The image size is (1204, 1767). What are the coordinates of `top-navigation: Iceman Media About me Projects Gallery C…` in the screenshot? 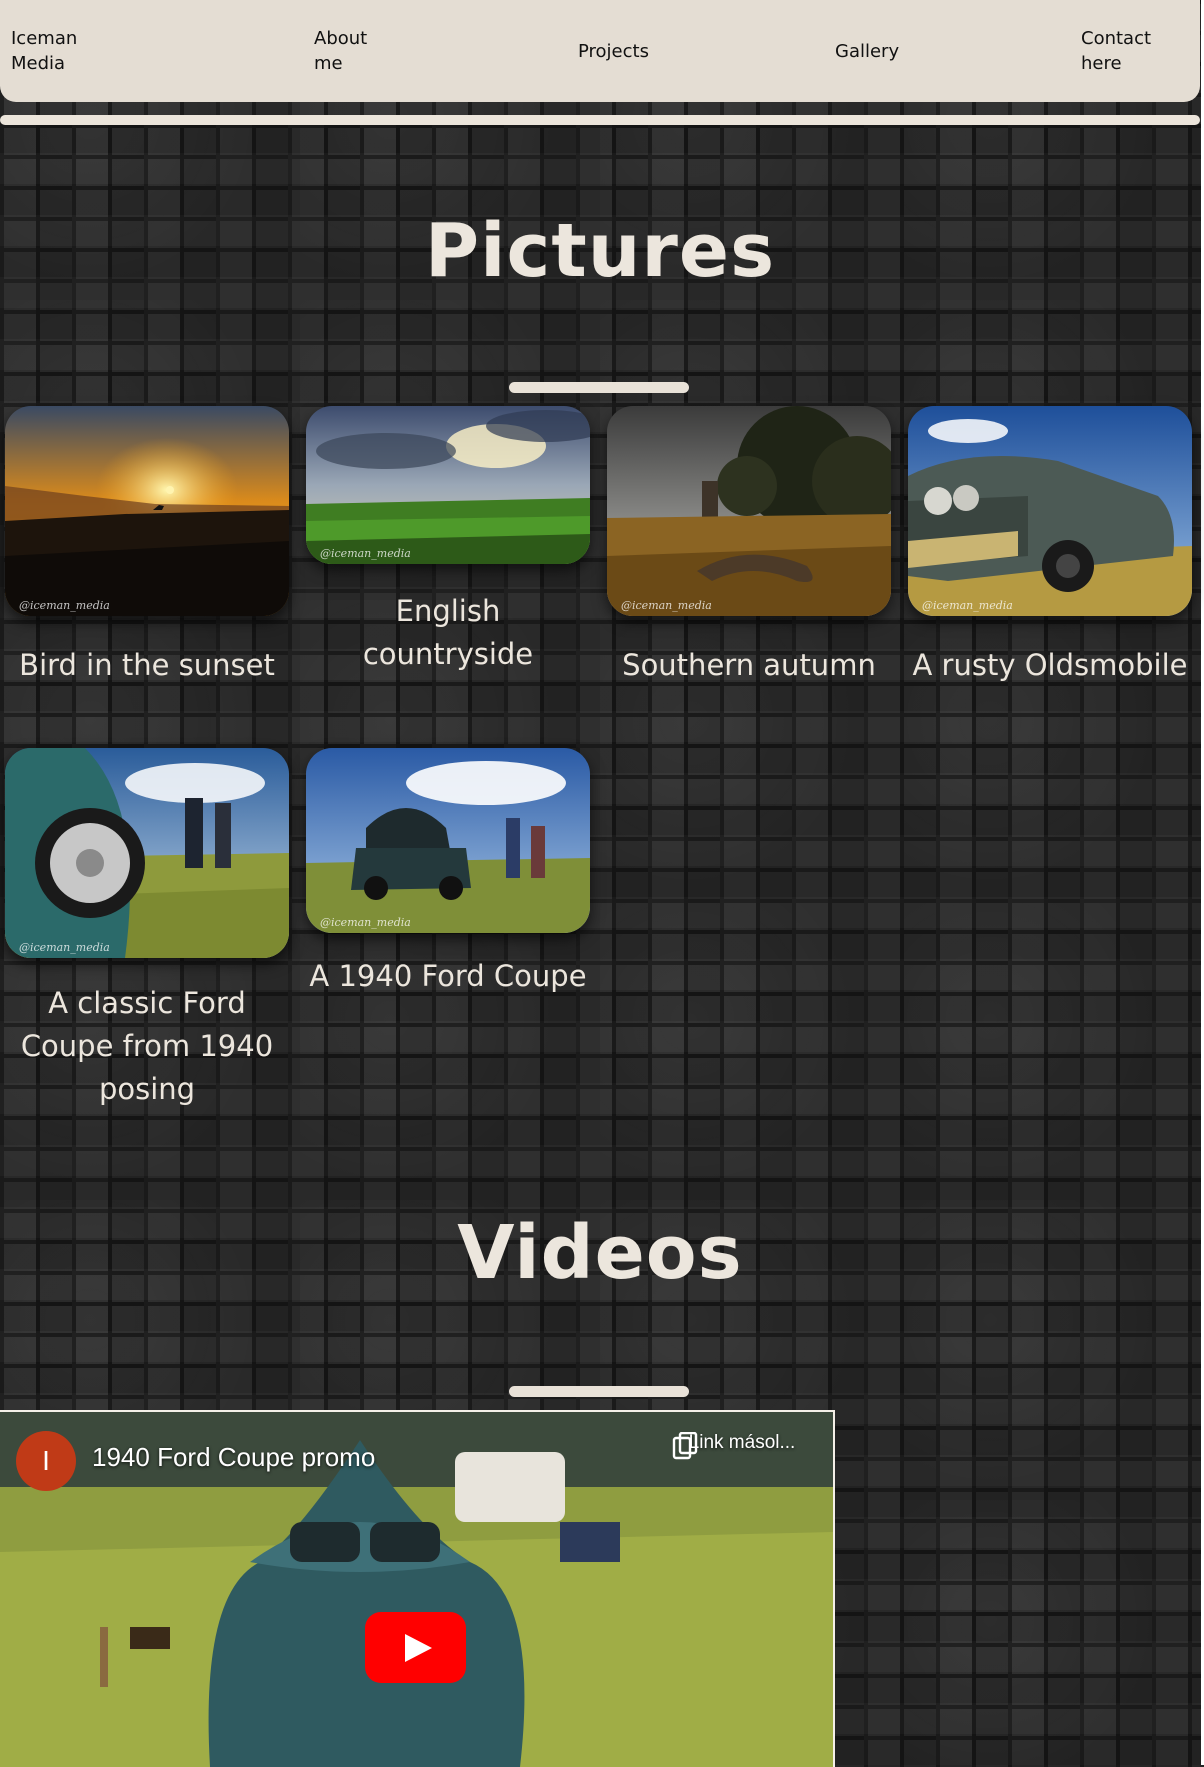 It's located at (600, 51).